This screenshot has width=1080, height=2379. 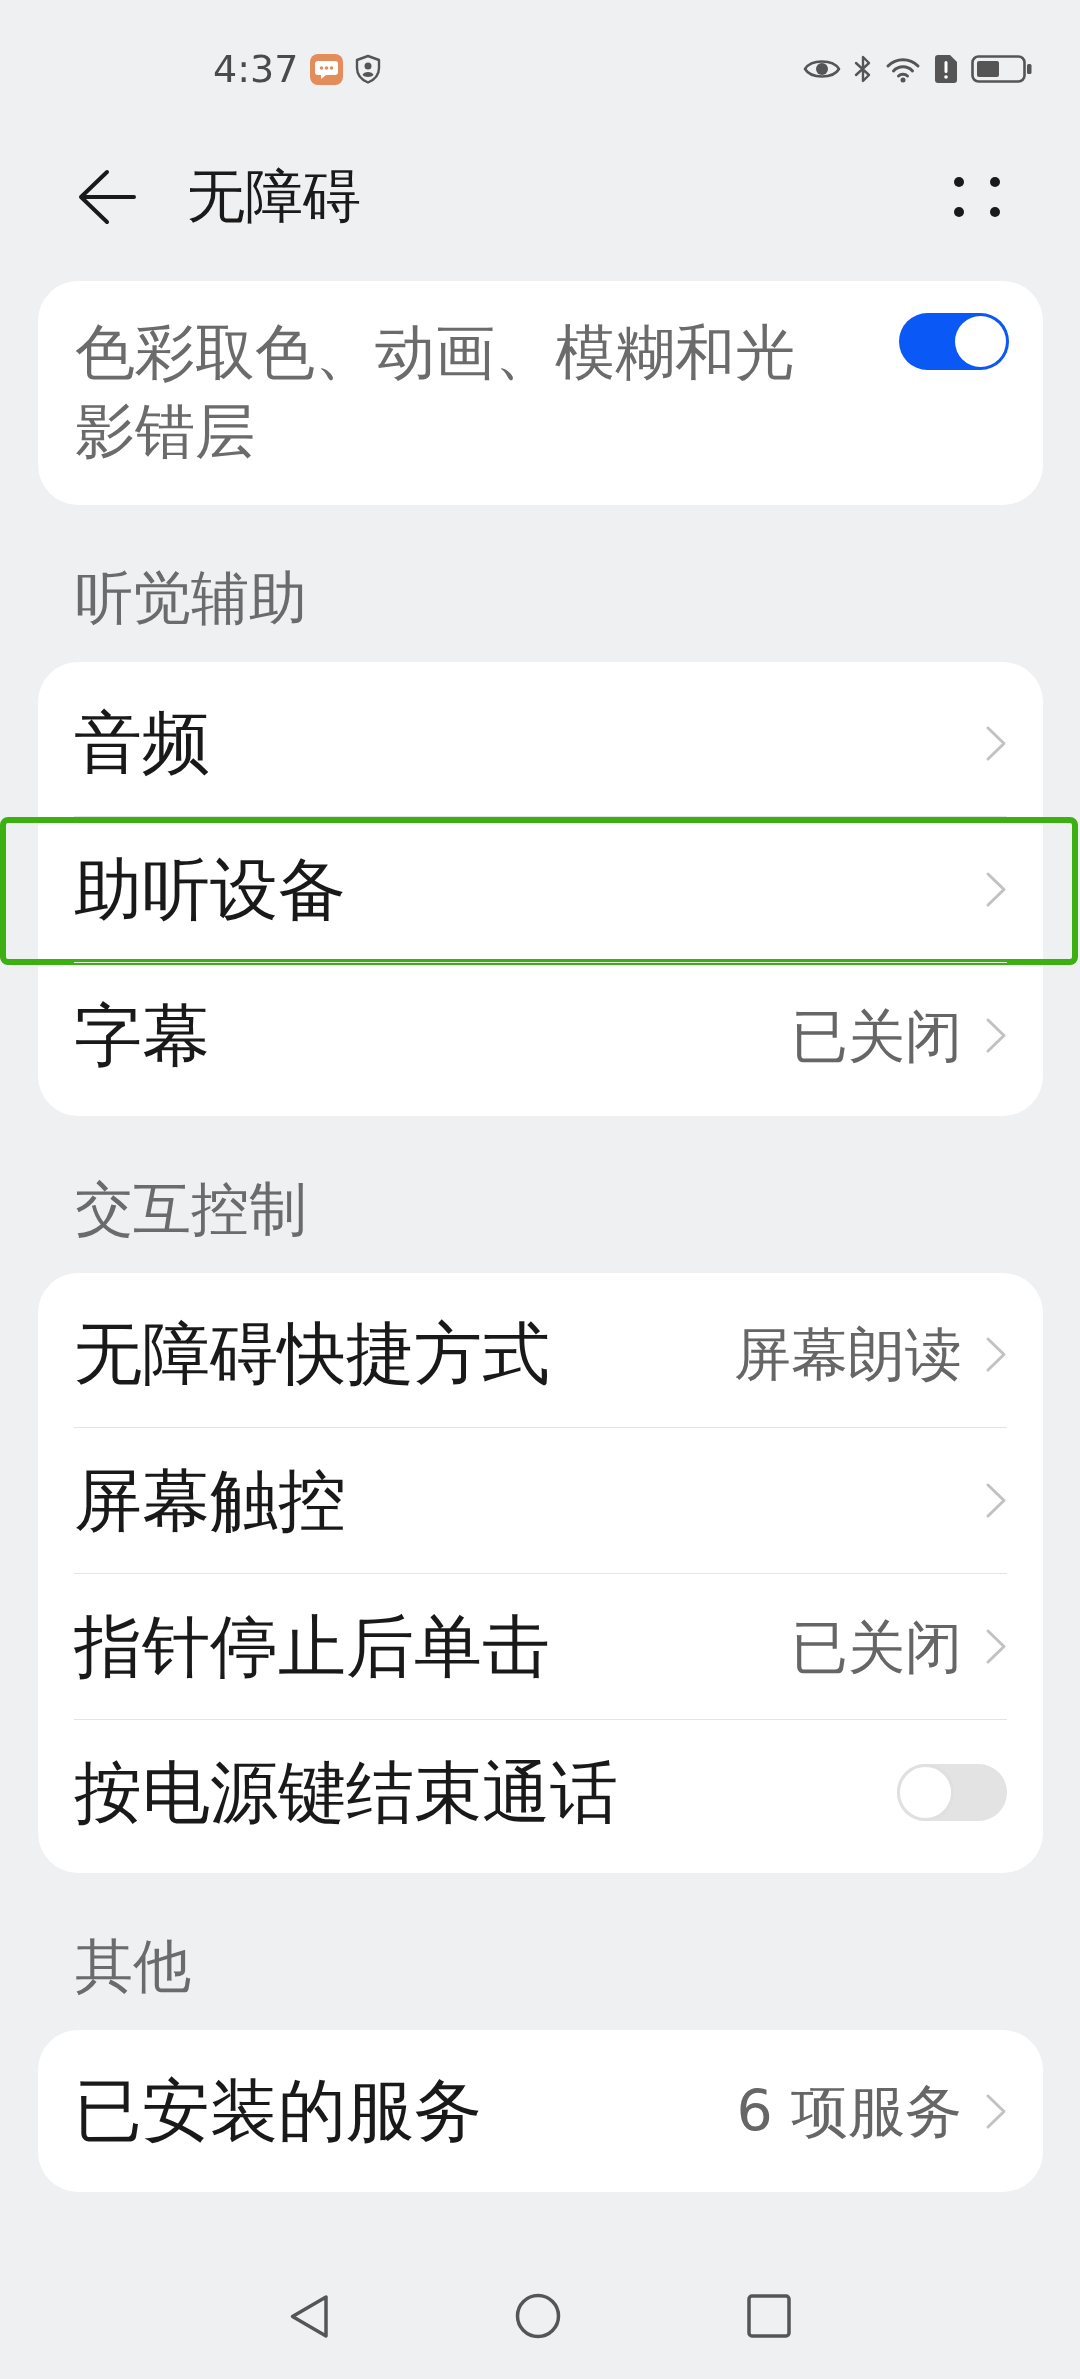 What do you see at coordinates (849, 2111) in the screenshot?
I see `setting-value: 6 项服务` at bounding box center [849, 2111].